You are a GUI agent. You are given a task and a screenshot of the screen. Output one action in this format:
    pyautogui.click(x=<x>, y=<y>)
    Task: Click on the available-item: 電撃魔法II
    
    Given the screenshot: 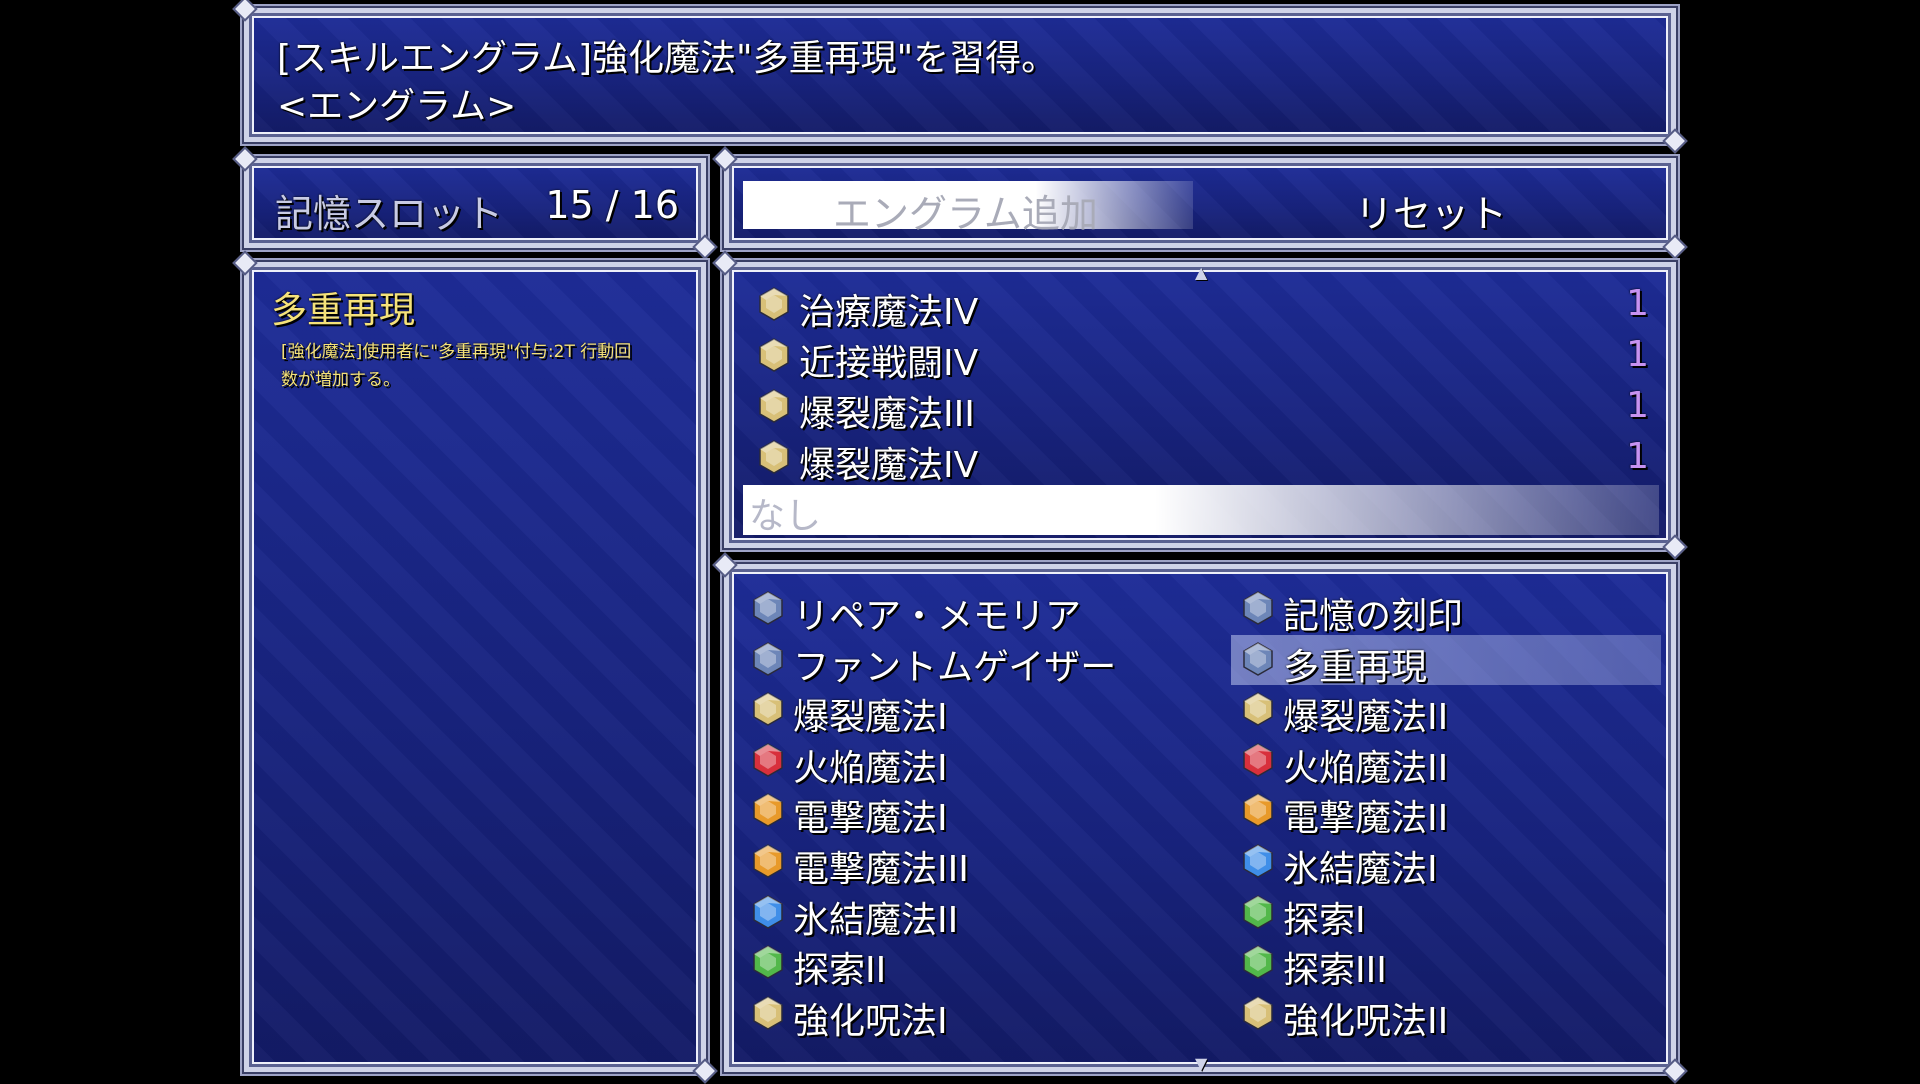 What is the action you would take?
    pyautogui.click(x=1446, y=812)
    